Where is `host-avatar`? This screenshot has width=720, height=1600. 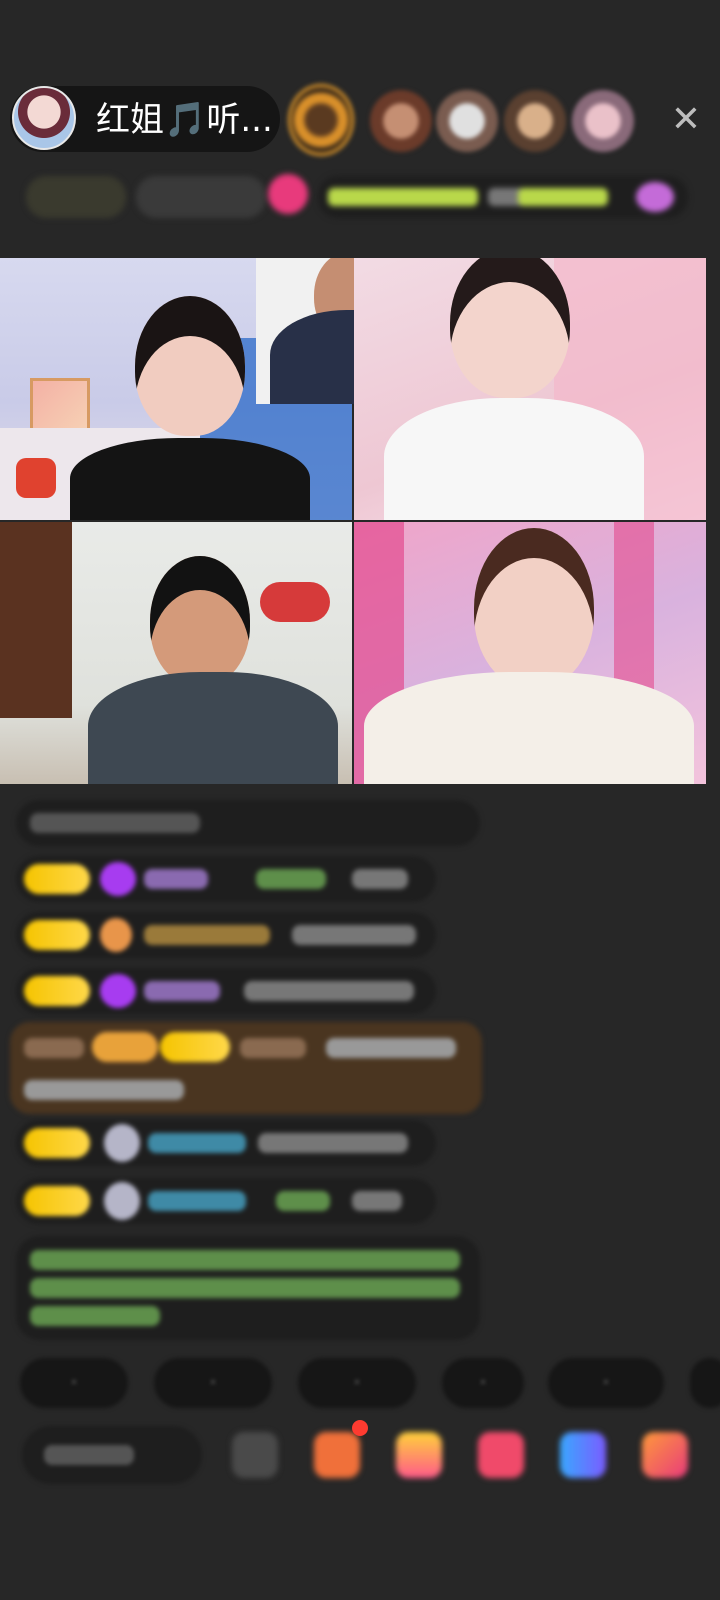
host-avatar is located at coordinates (44, 118).